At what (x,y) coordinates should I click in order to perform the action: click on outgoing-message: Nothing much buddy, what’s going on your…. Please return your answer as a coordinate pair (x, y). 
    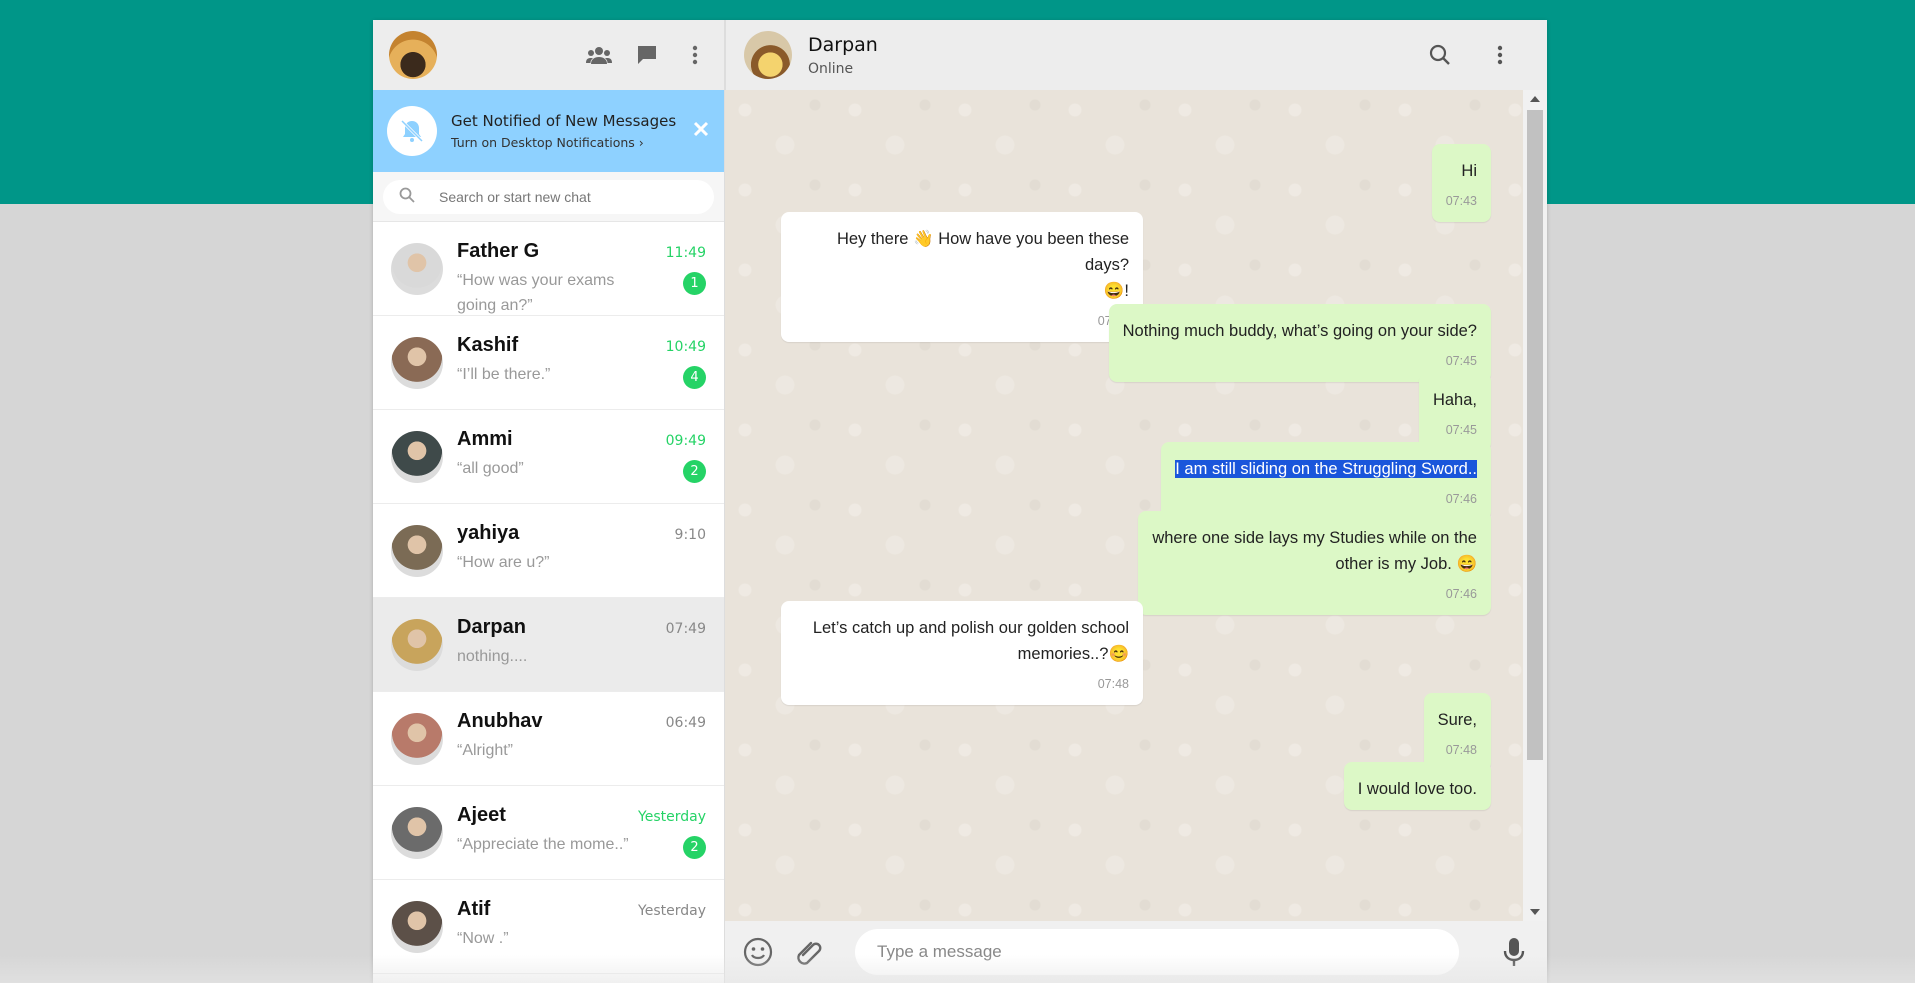
    Looking at the image, I should click on (1299, 343).